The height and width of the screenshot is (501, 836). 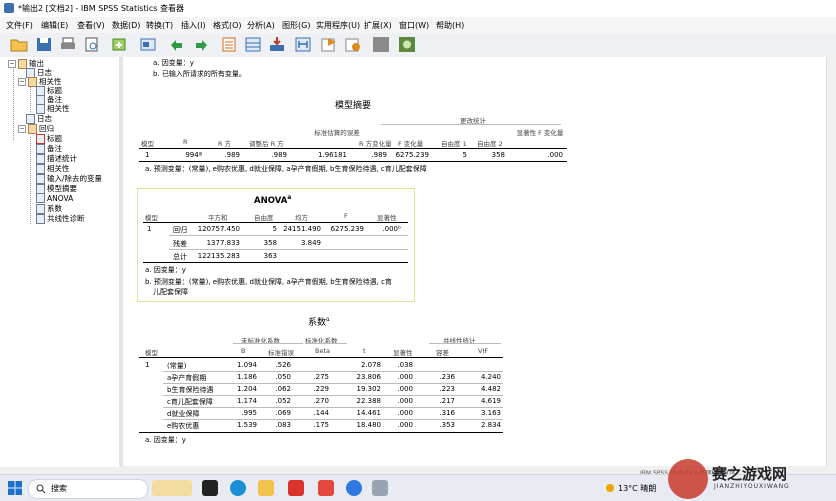 I want to click on anova-cell-total: 总计, so click(x=180, y=257).